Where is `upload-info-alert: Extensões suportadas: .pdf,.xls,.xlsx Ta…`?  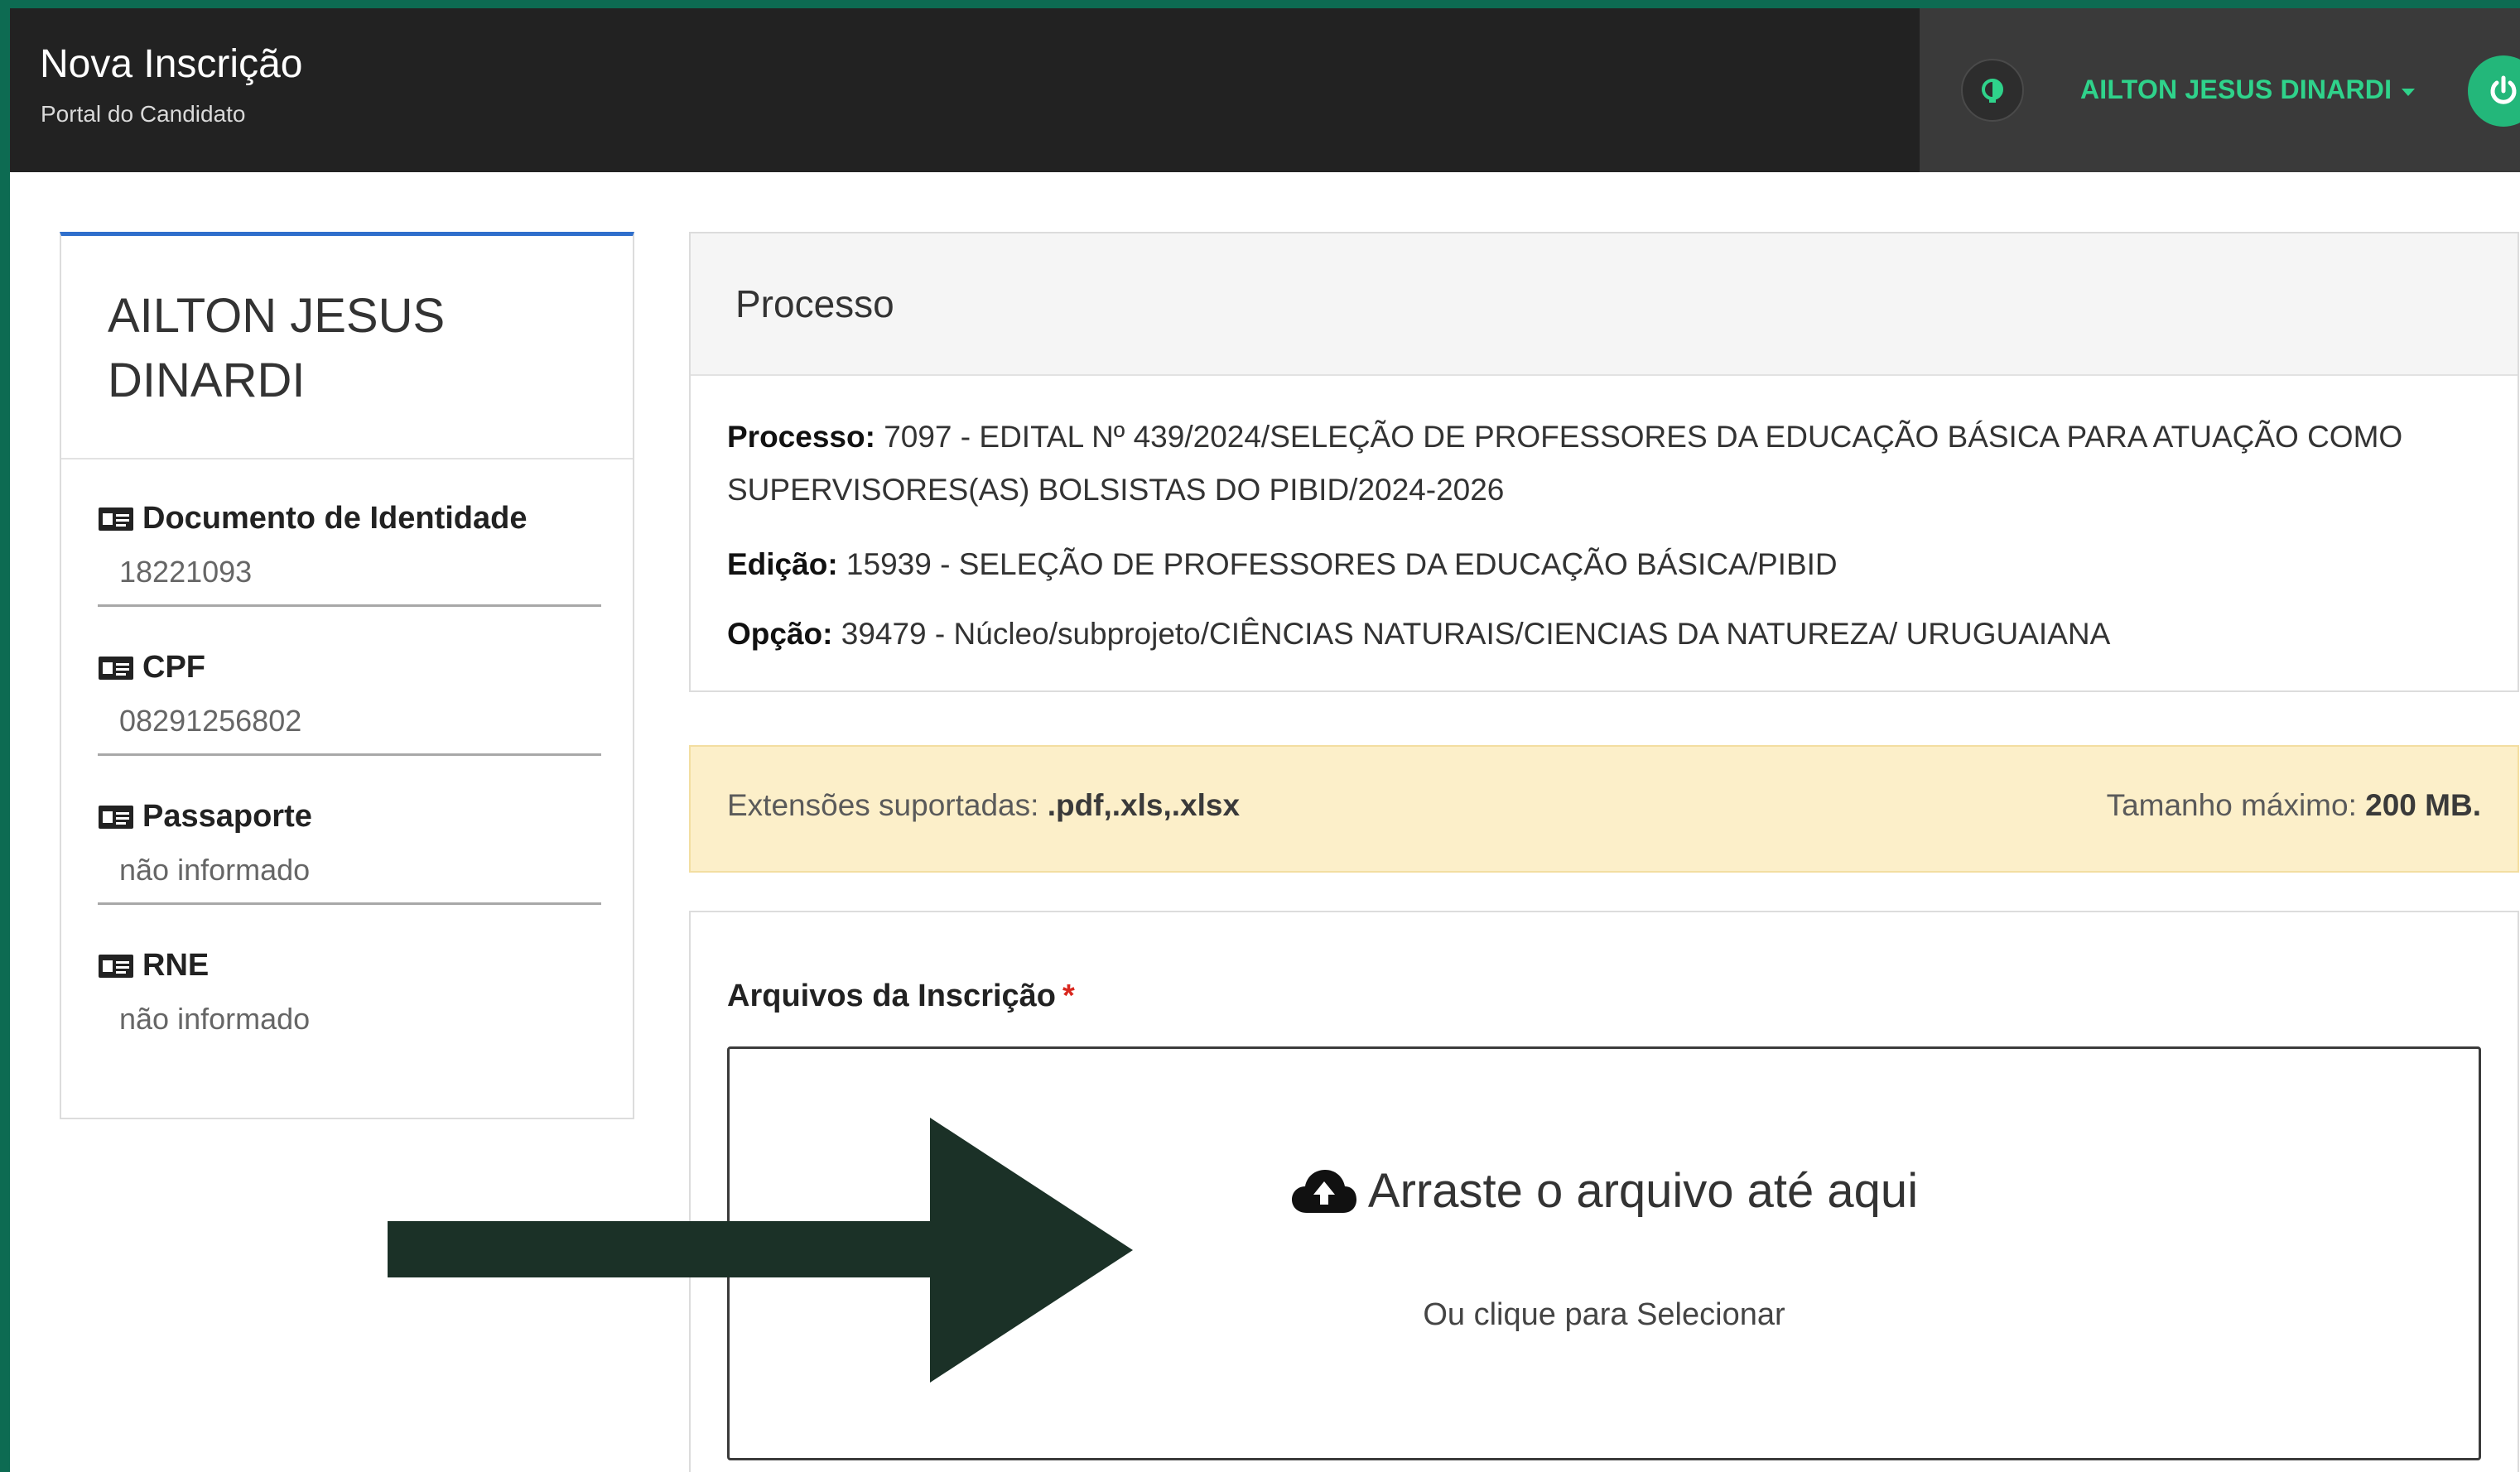
upload-info-alert: Extensões suportadas: .pdf,.xls,.xlsx Ta… is located at coordinates (1604, 809).